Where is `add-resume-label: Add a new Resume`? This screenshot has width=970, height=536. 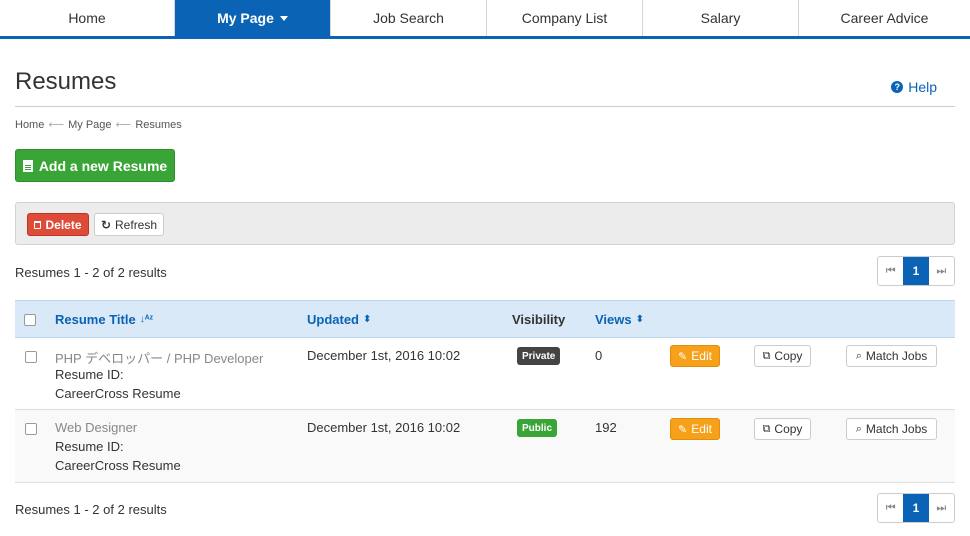 add-resume-label: Add a new Resume is located at coordinates (103, 165).